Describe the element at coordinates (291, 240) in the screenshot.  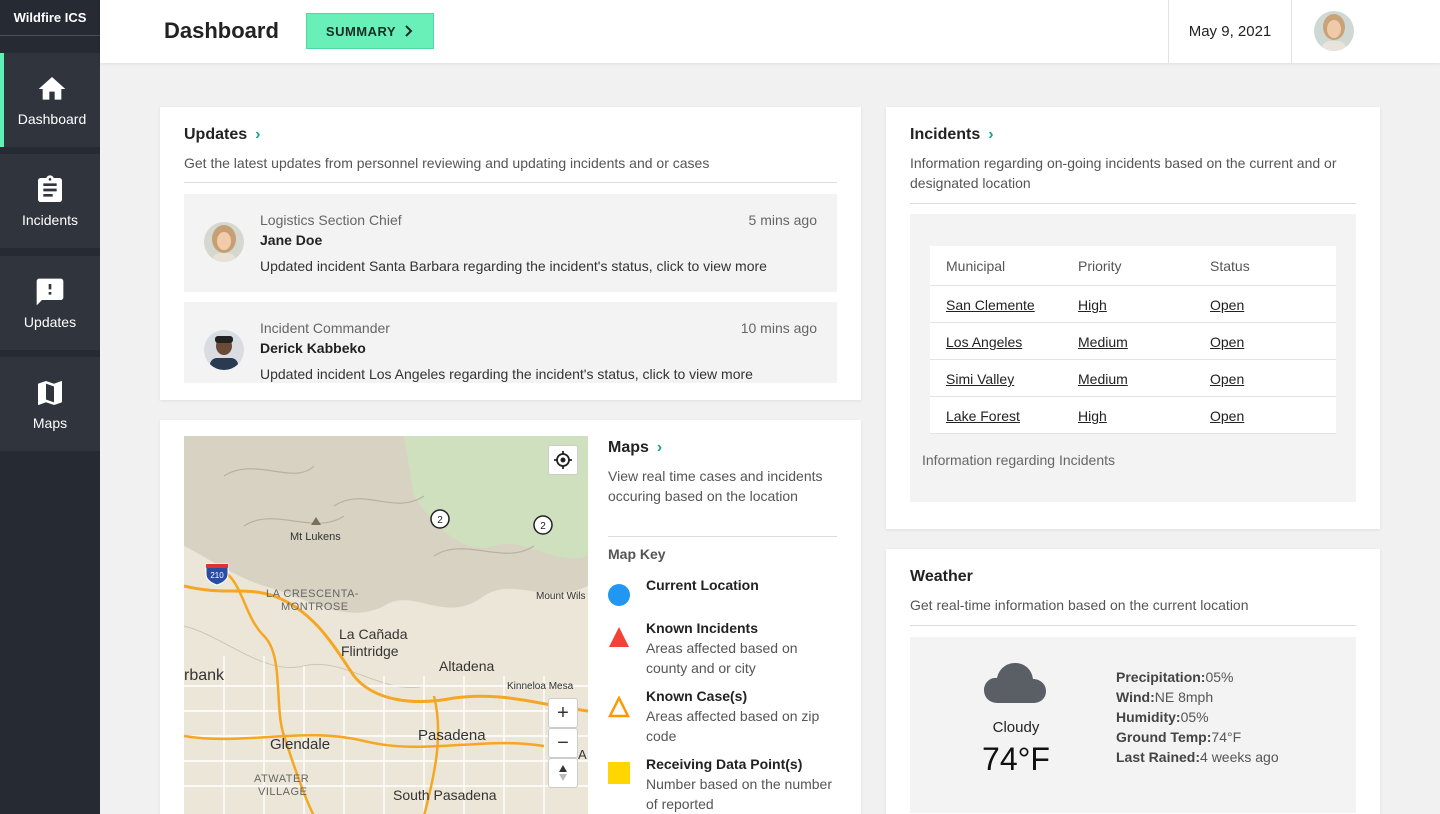
I see `update-name: Jane Doe` at that location.